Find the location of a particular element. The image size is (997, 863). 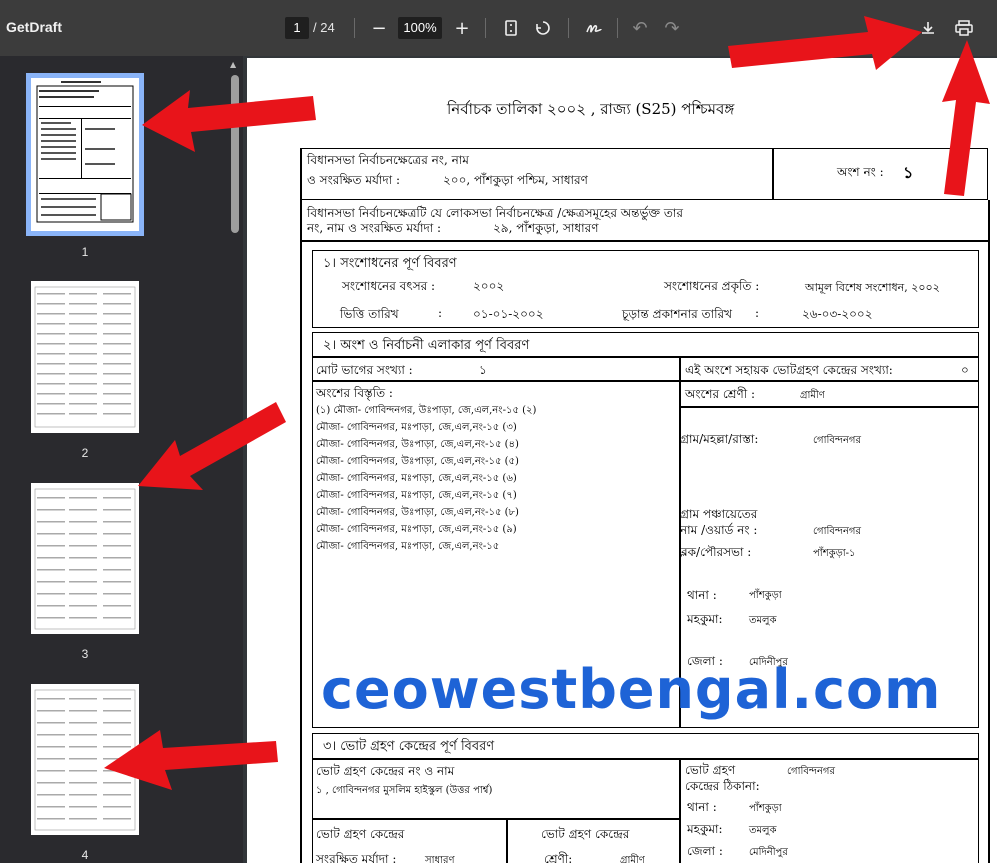

arrow-download is located at coordinates (825, 43).